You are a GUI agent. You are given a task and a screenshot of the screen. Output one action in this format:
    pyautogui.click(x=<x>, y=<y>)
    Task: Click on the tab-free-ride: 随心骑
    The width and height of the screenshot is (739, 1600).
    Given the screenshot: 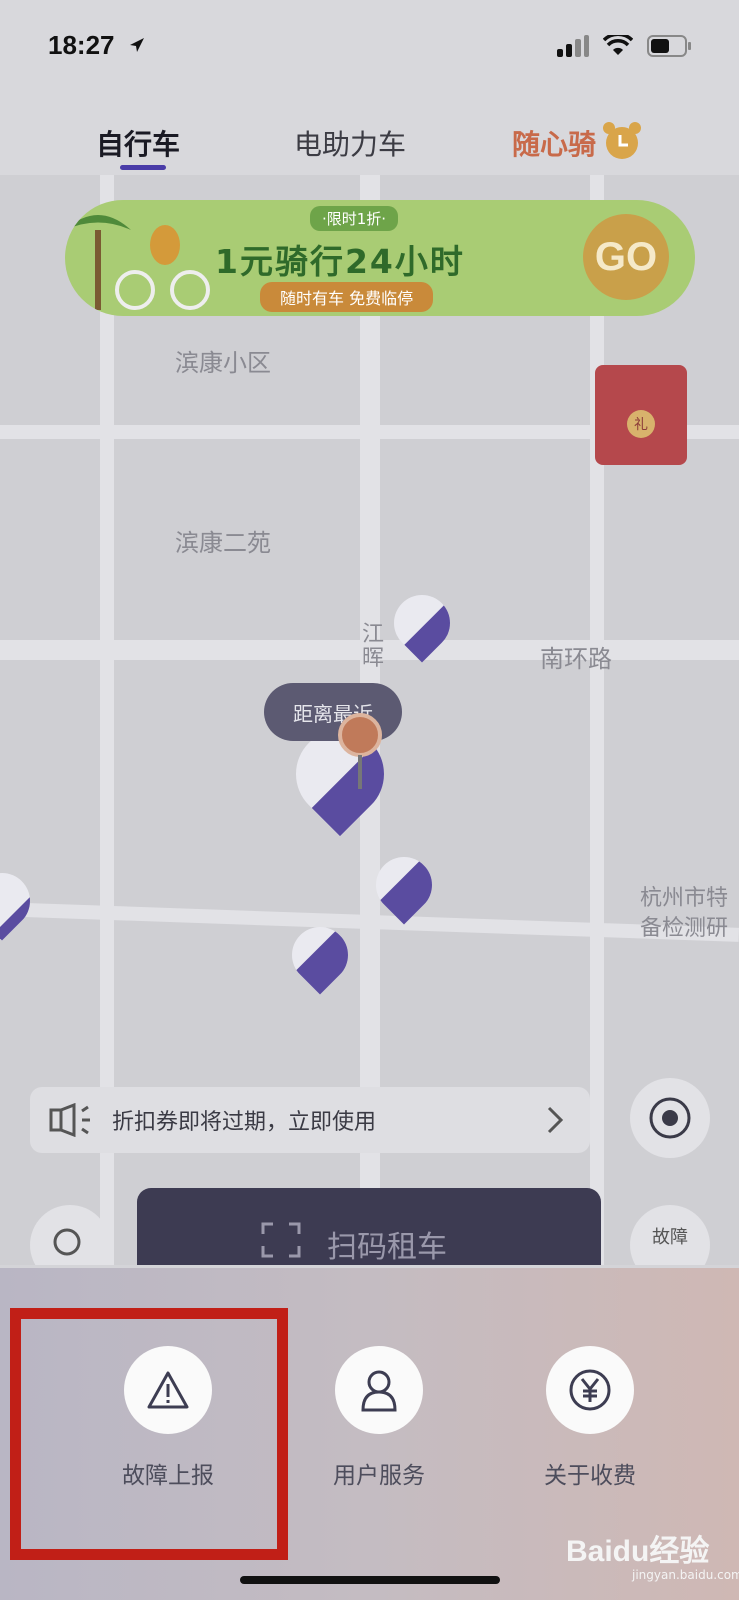 What is the action you would take?
    pyautogui.click(x=554, y=143)
    